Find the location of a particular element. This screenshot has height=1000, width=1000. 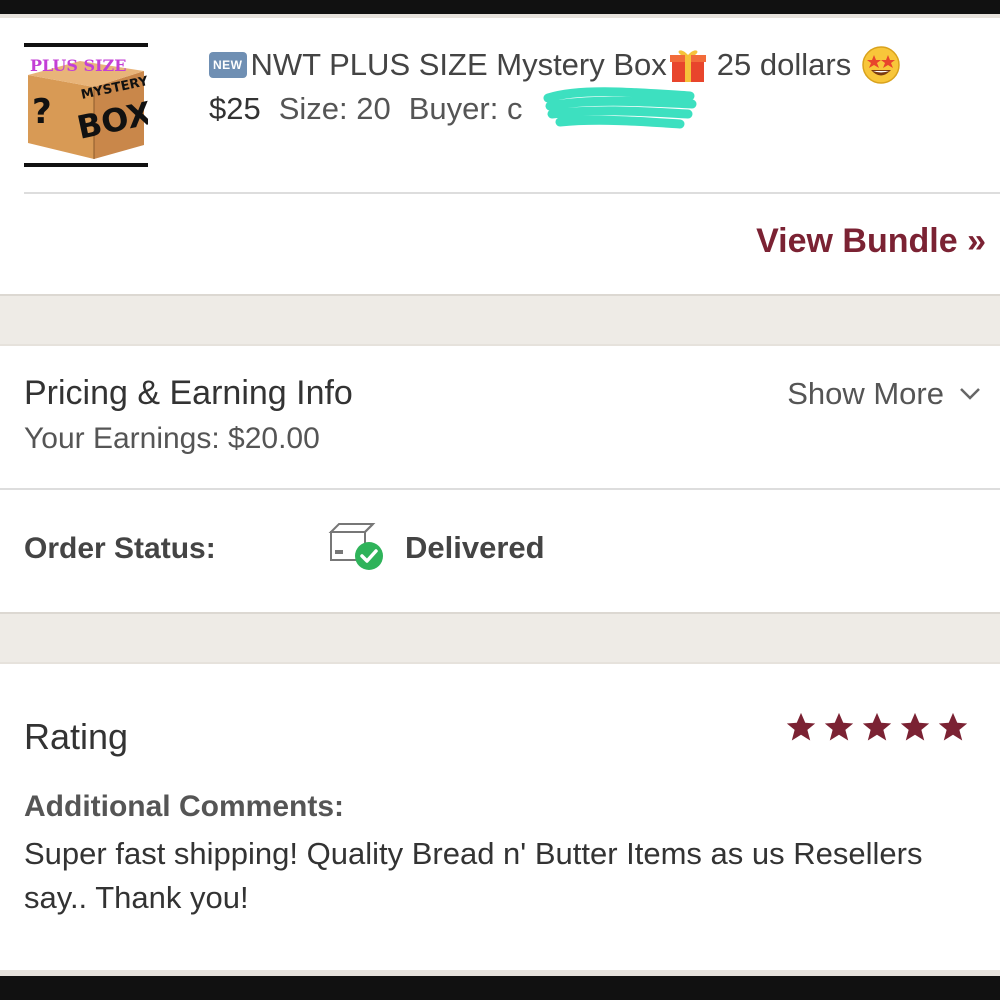

listing-title: NWT PLUS SIZE Mystery Box is located at coordinates (459, 65).